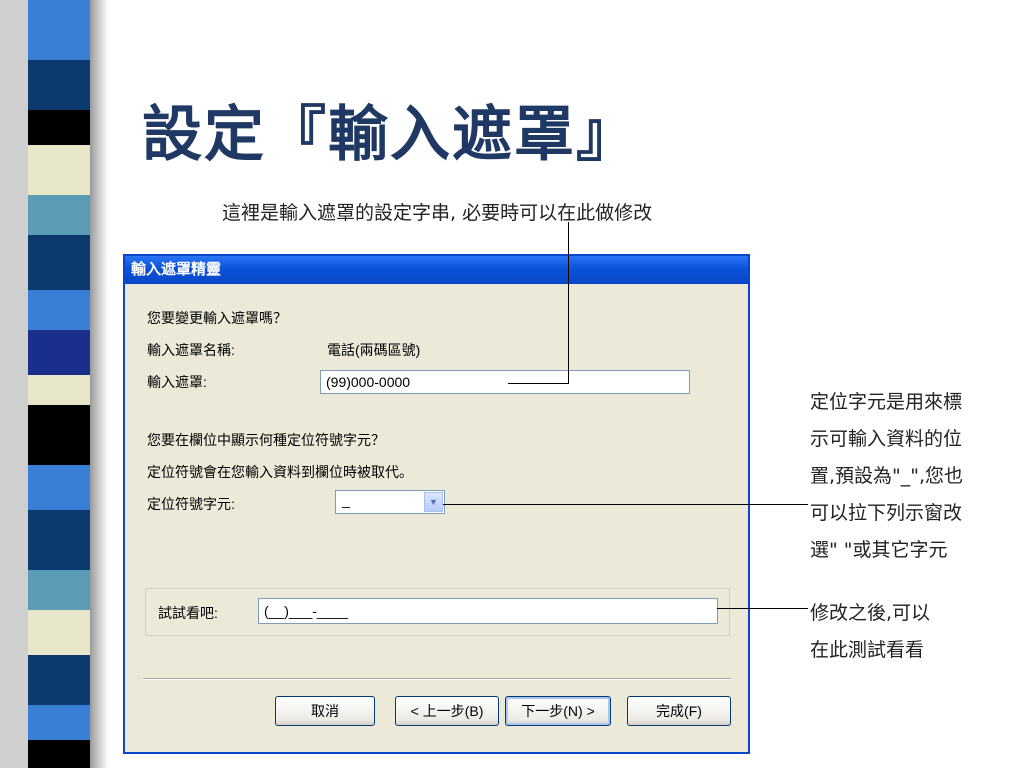 The width and height of the screenshot is (1024, 768). Describe the element at coordinates (886, 513) in the screenshot. I see `annotation-line: 可以拉下列示窗改` at that location.